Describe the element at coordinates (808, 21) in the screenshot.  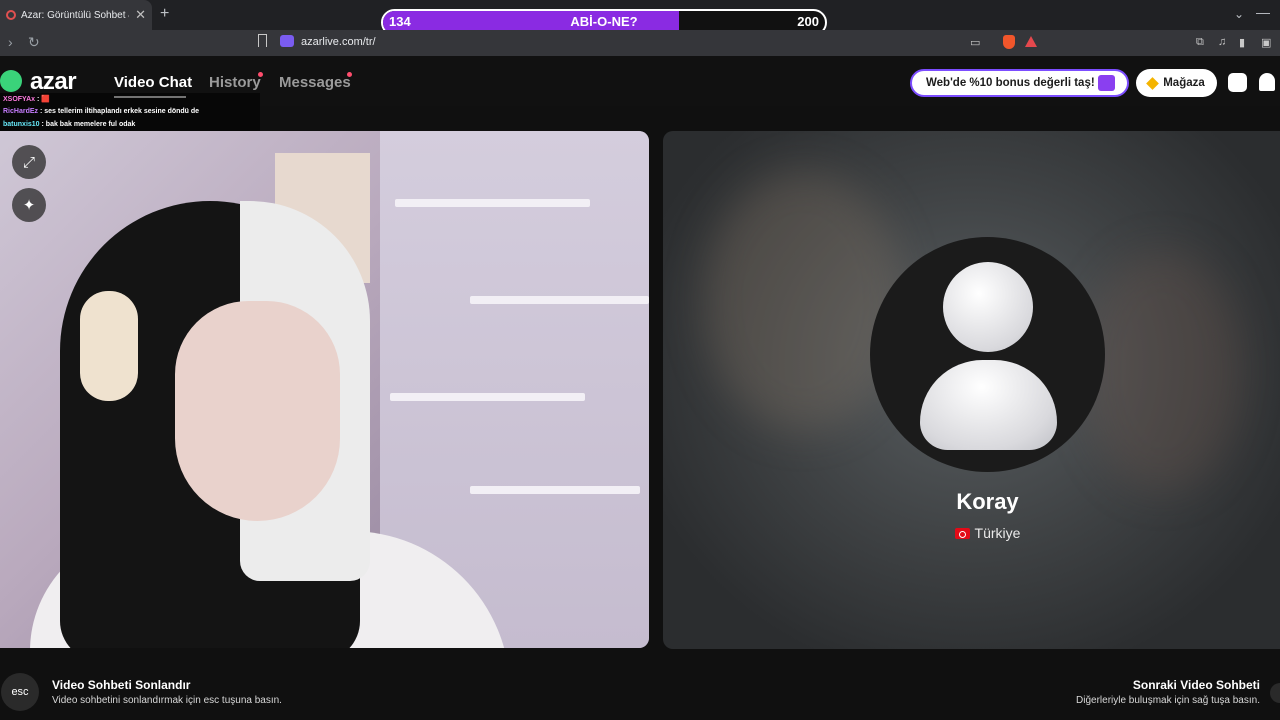
I see `goal-target: 200` at that location.